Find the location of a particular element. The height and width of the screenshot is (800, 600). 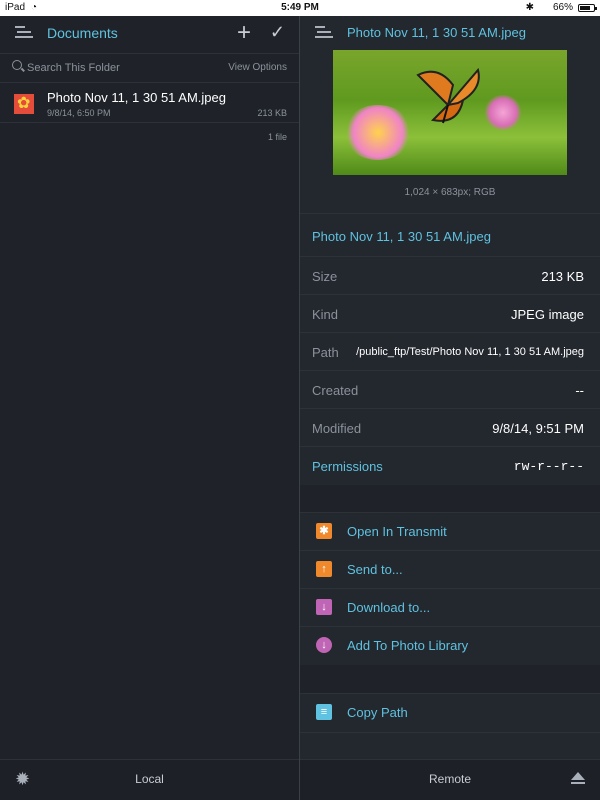

search-bar: Search This Folder View Options is located at coordinates (149, 68).